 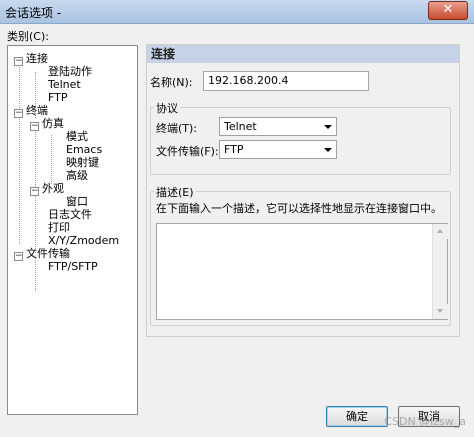 What do you see at coordinates (187, 151) in the screenshot?
I see `file-transfer-label: 文件传输(F):` at bounding box center [187, 151].